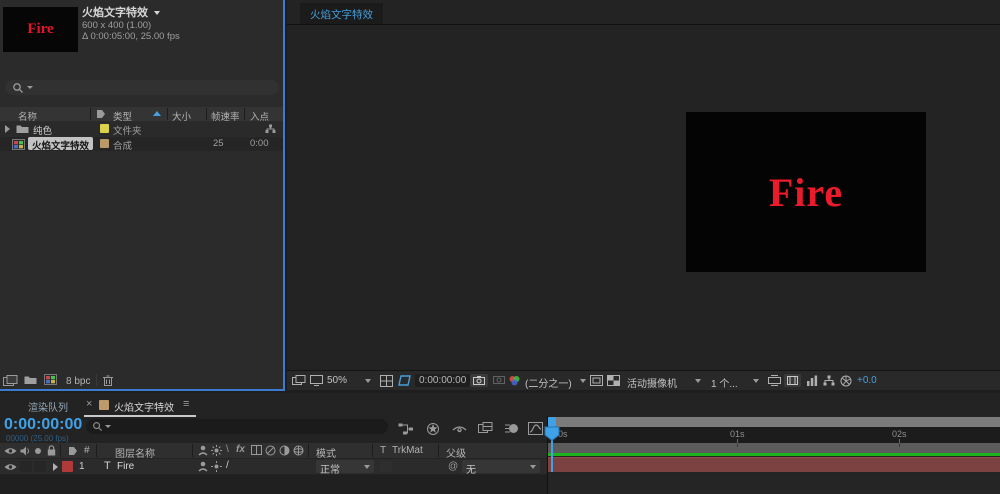  Describe the element at coordinates (10, 451) in the screenshot. I see `video-eye-icon` at that location.